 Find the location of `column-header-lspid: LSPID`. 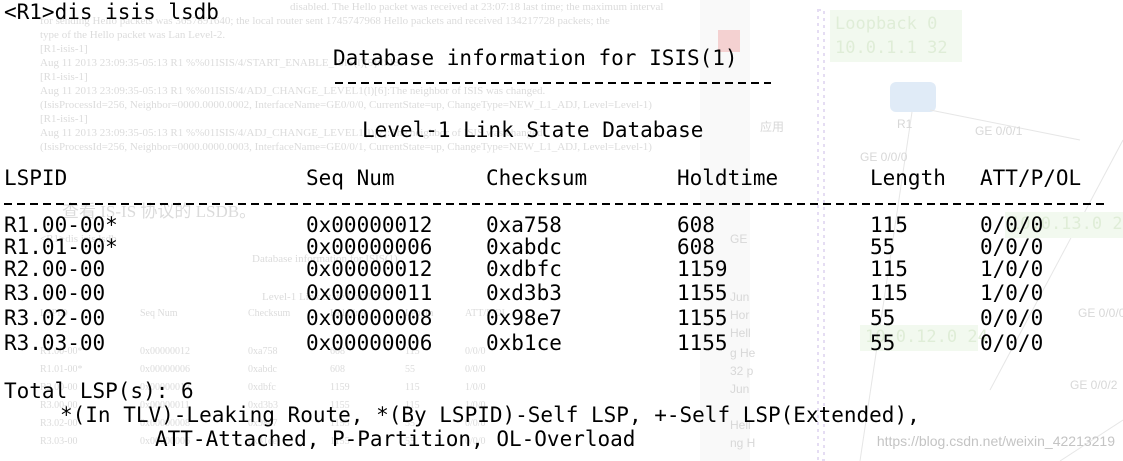

column-header-lspid: LSPID is located at coordinates (36, 178).